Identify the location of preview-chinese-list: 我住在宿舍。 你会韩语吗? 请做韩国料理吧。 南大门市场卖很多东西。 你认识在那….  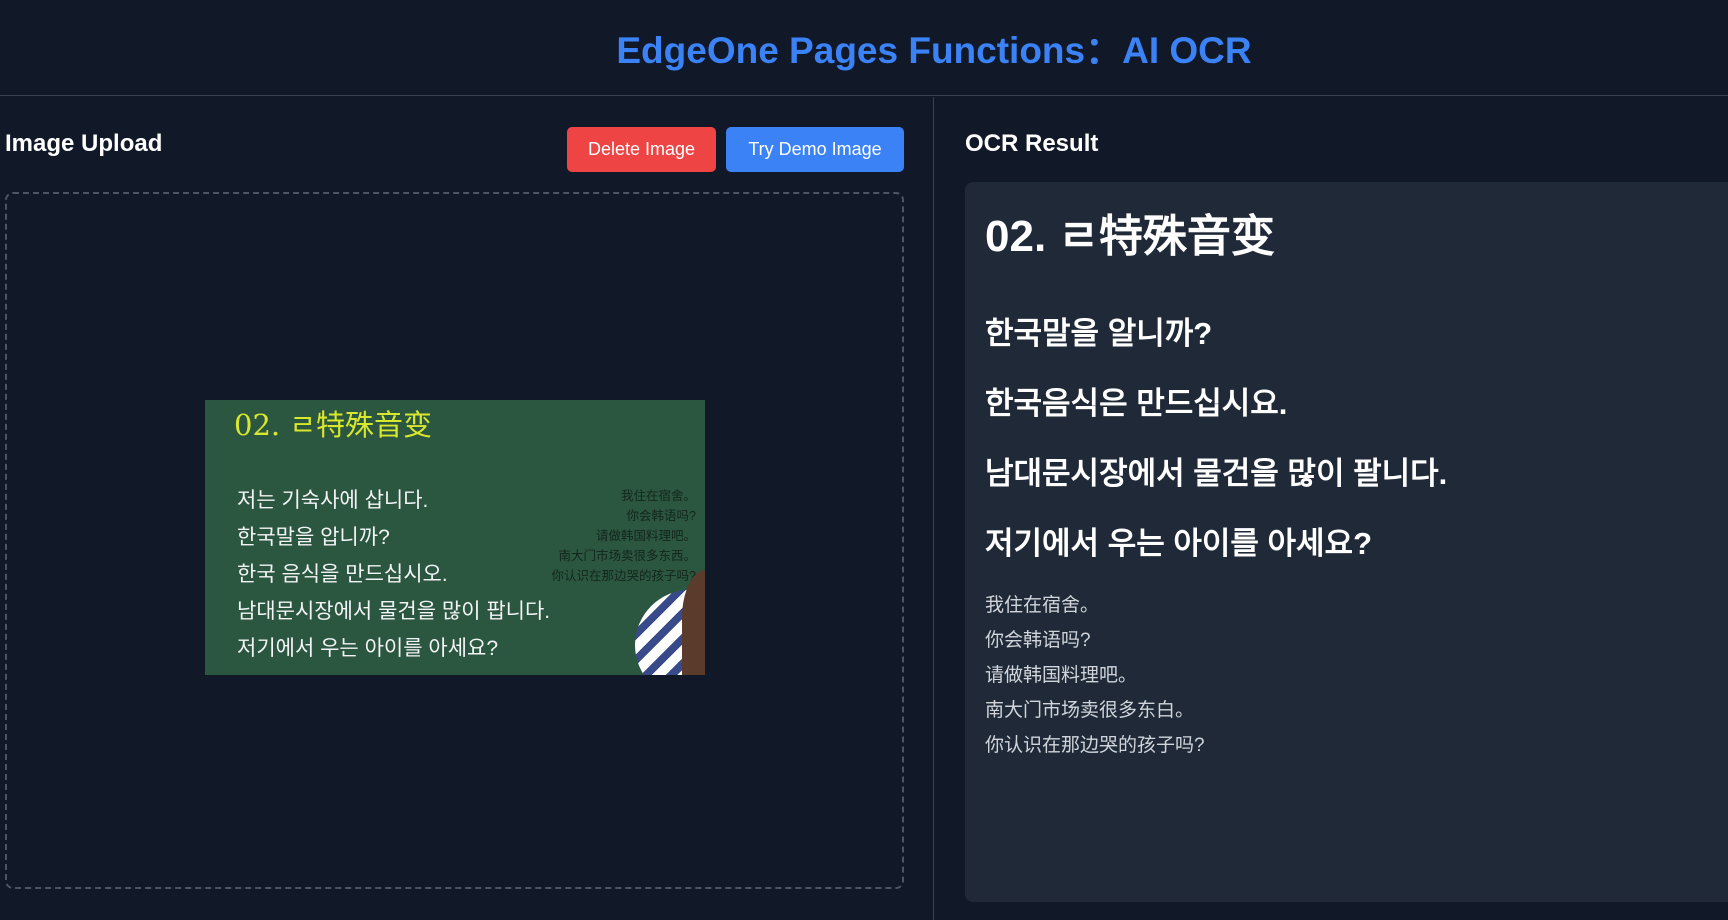
(624, 536).